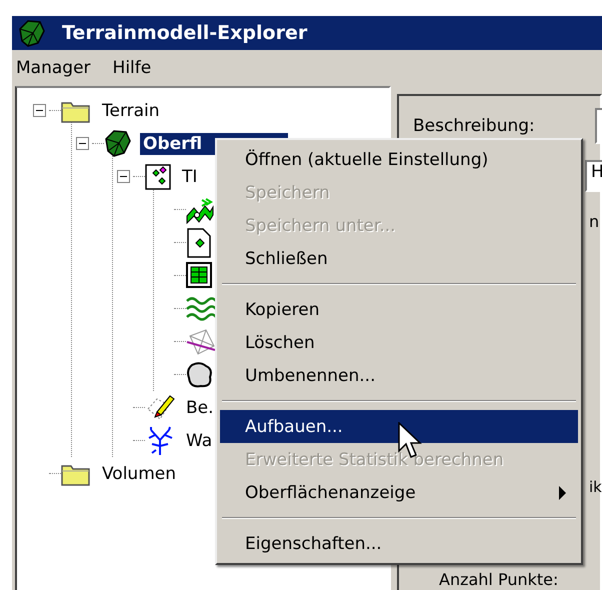 The height and width of the screenshot is (590, 602). I want to click on window-title: Terrainmodell-Explorer, so click(185, 33).